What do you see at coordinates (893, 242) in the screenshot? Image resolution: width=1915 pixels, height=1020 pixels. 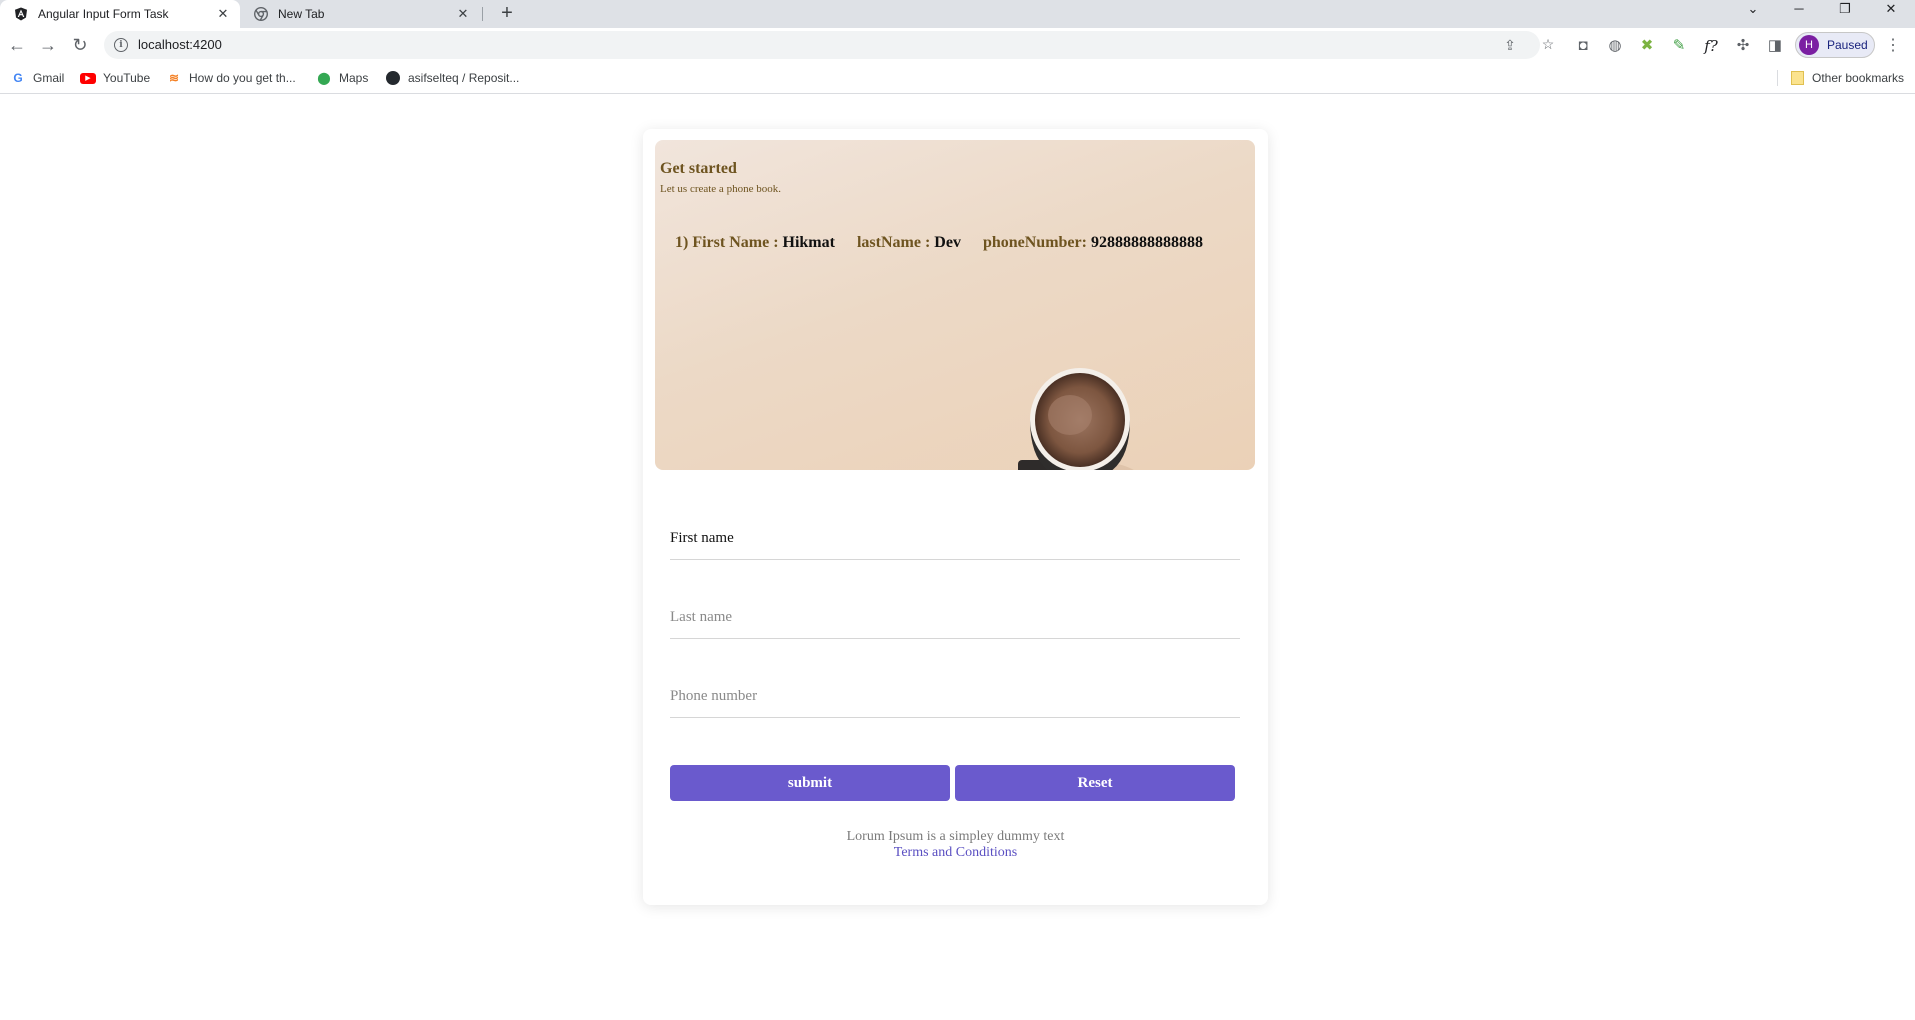 I see `entry-last-name-label: lastName :` at bounding box center [893, 242].